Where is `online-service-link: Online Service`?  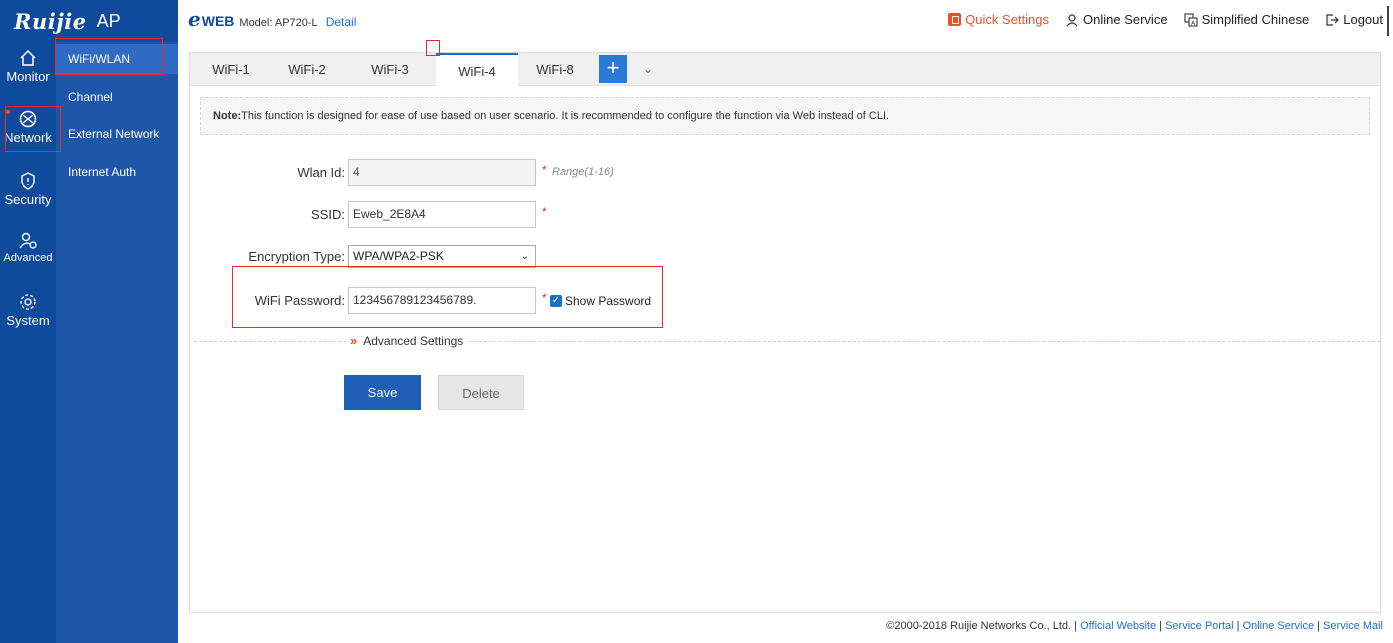 online-service-link: Online Service is located at coordinates (1116, 19).